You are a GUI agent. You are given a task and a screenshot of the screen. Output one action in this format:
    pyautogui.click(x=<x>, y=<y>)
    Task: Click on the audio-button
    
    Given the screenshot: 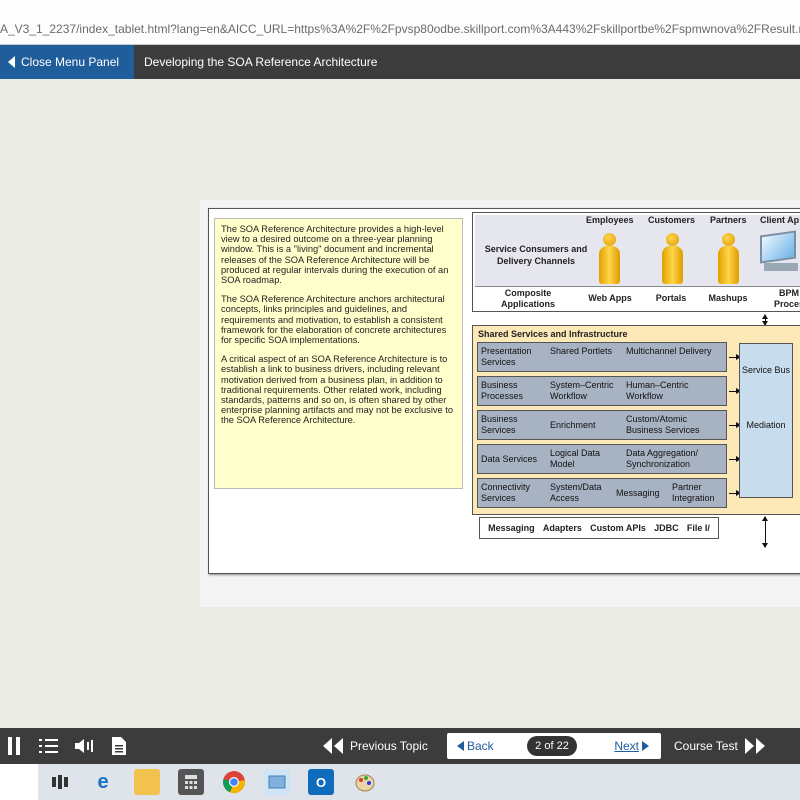 What is the action you would take?
    pyautogui.click(x=85, y=746)
    